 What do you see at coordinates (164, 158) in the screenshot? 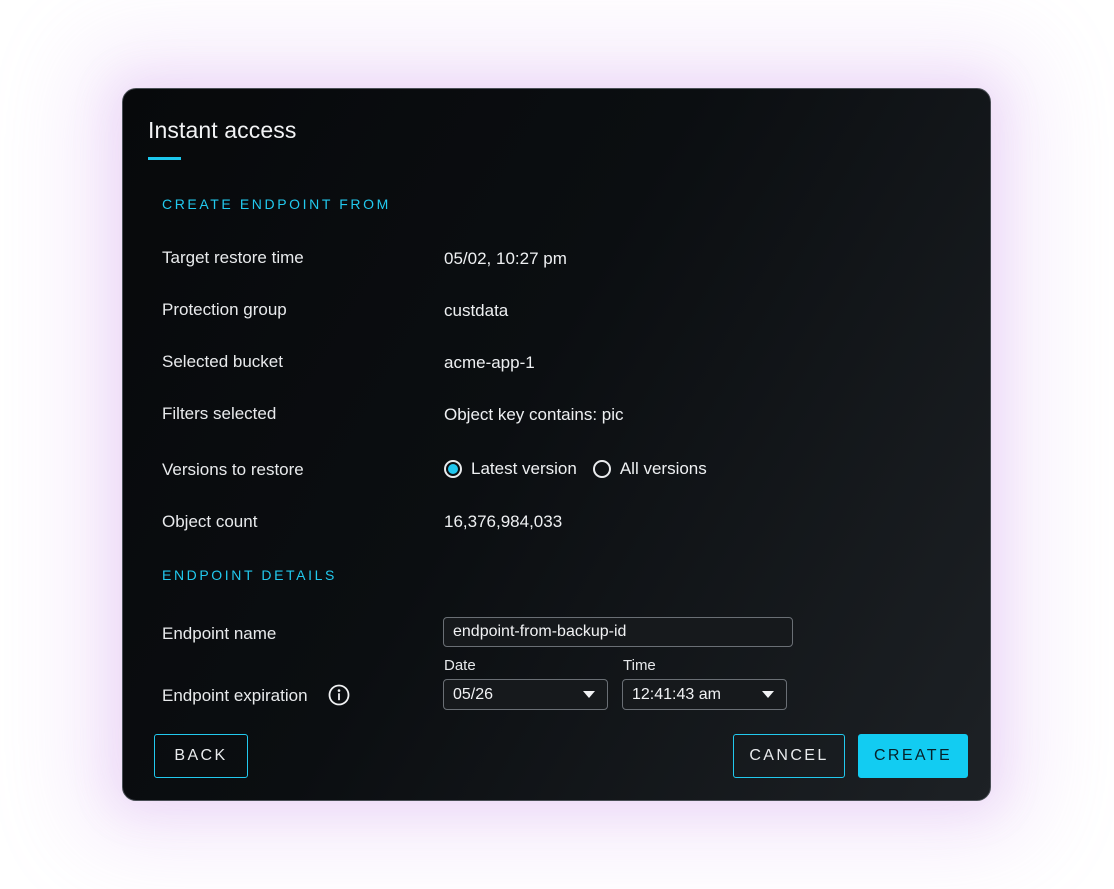
I see `title-underline` at bounding box center [164, 158].